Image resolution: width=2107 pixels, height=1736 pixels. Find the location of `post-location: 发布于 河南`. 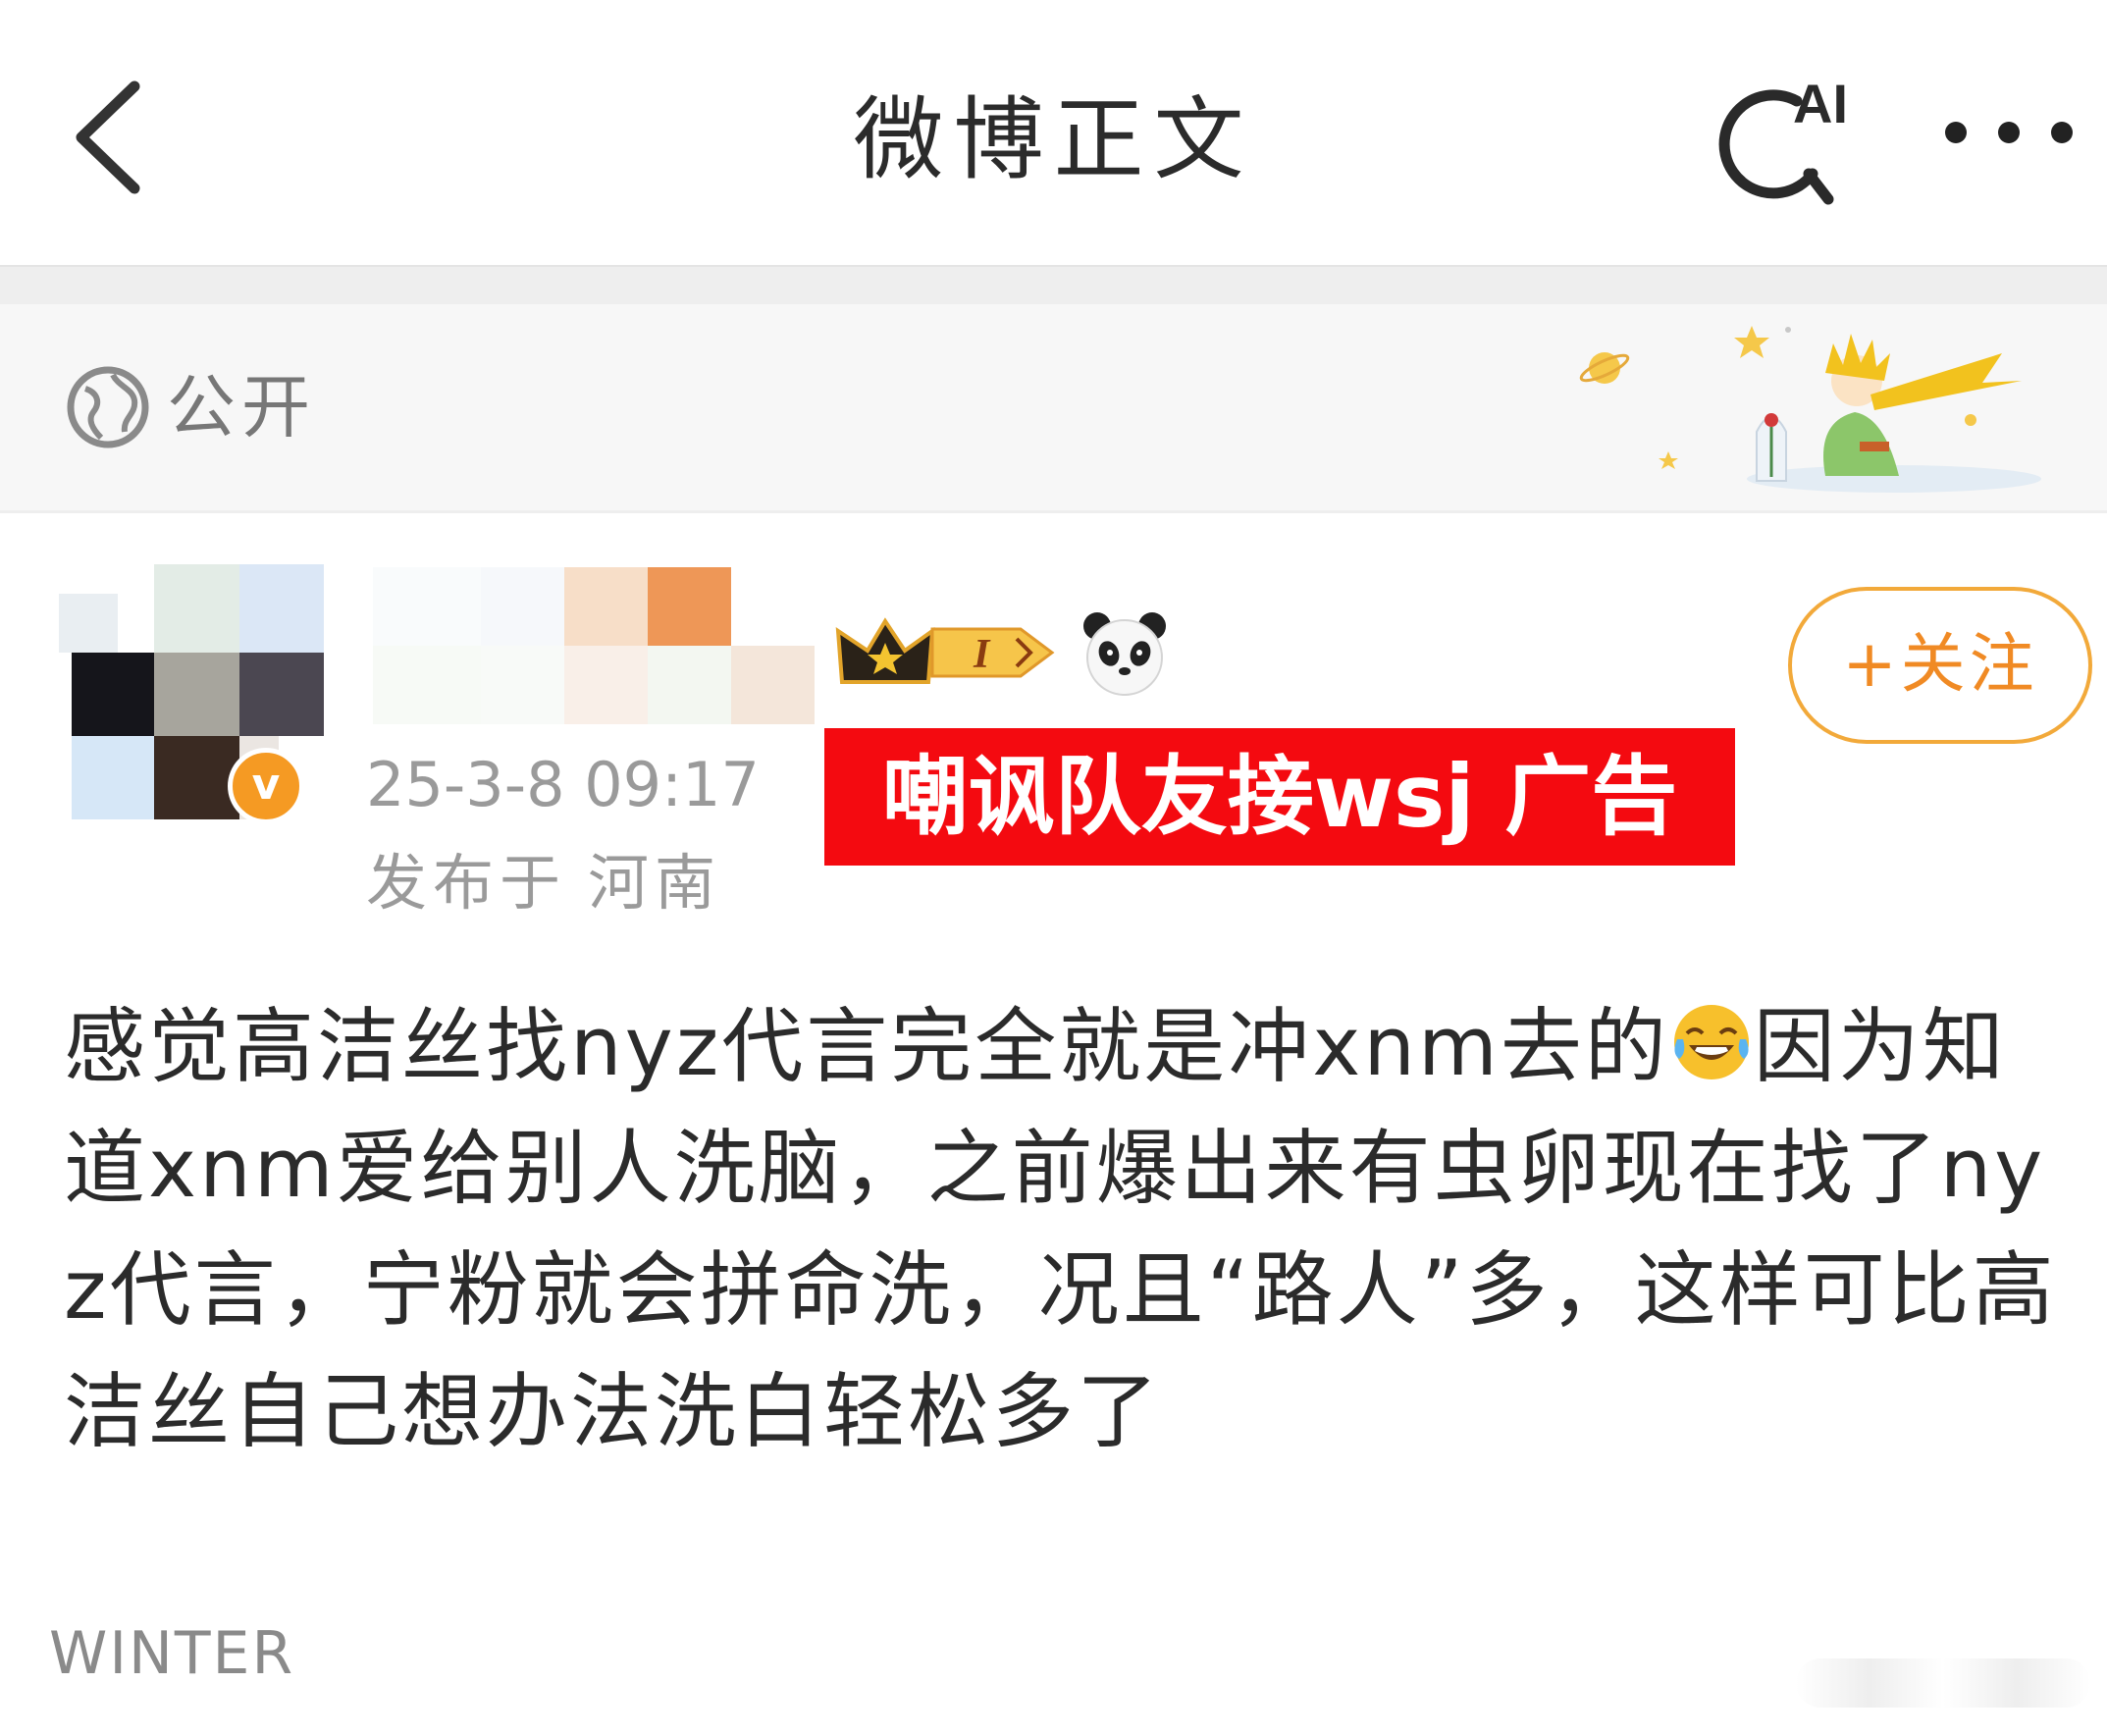

post-location: 发布于 河南 is located at coordinates (543, 883).